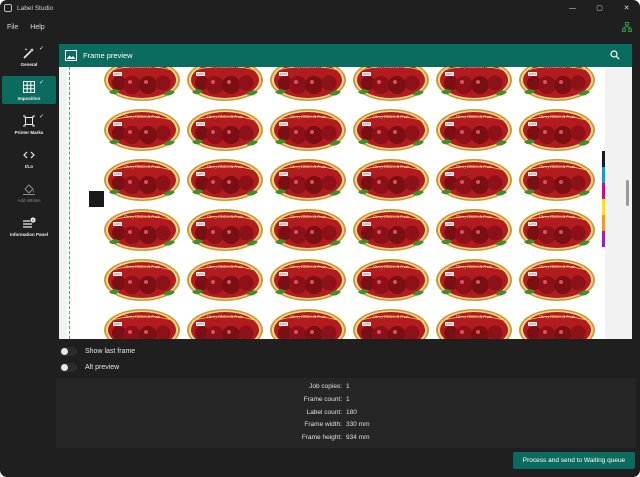 Image resolution: width=640 pixels, height=477 pixels. Describe the element at coordinates (346, 415) in the screenshot. I see `info-row: Label count: 180` at that location.